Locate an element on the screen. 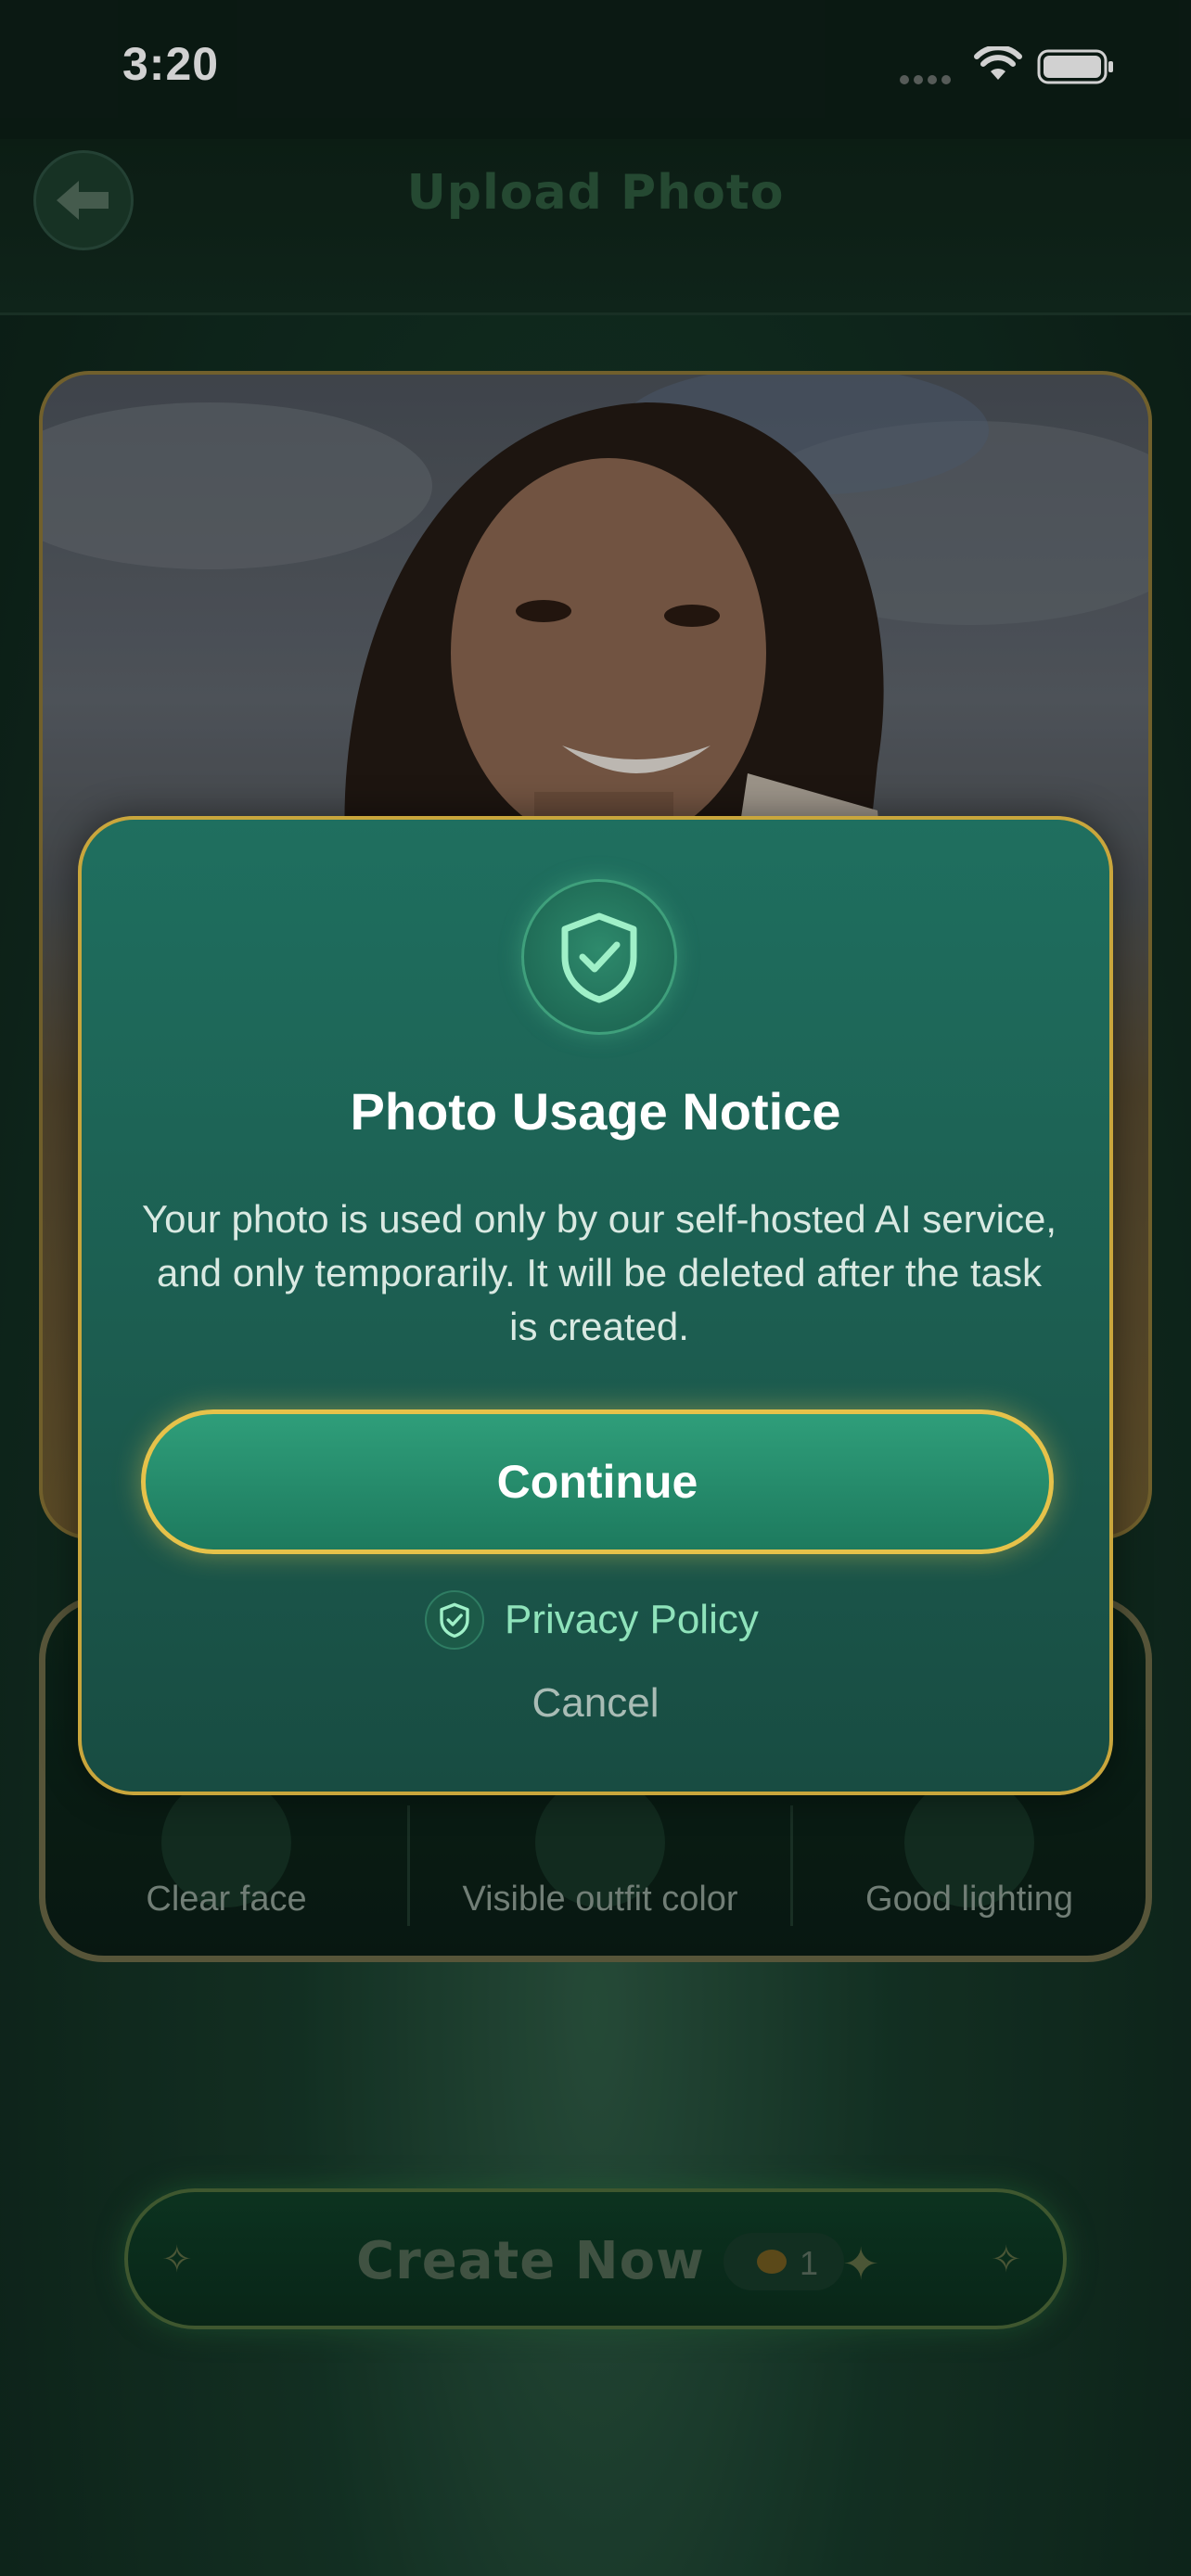  continue-label: Continue is located at coordinates (597, 1482).